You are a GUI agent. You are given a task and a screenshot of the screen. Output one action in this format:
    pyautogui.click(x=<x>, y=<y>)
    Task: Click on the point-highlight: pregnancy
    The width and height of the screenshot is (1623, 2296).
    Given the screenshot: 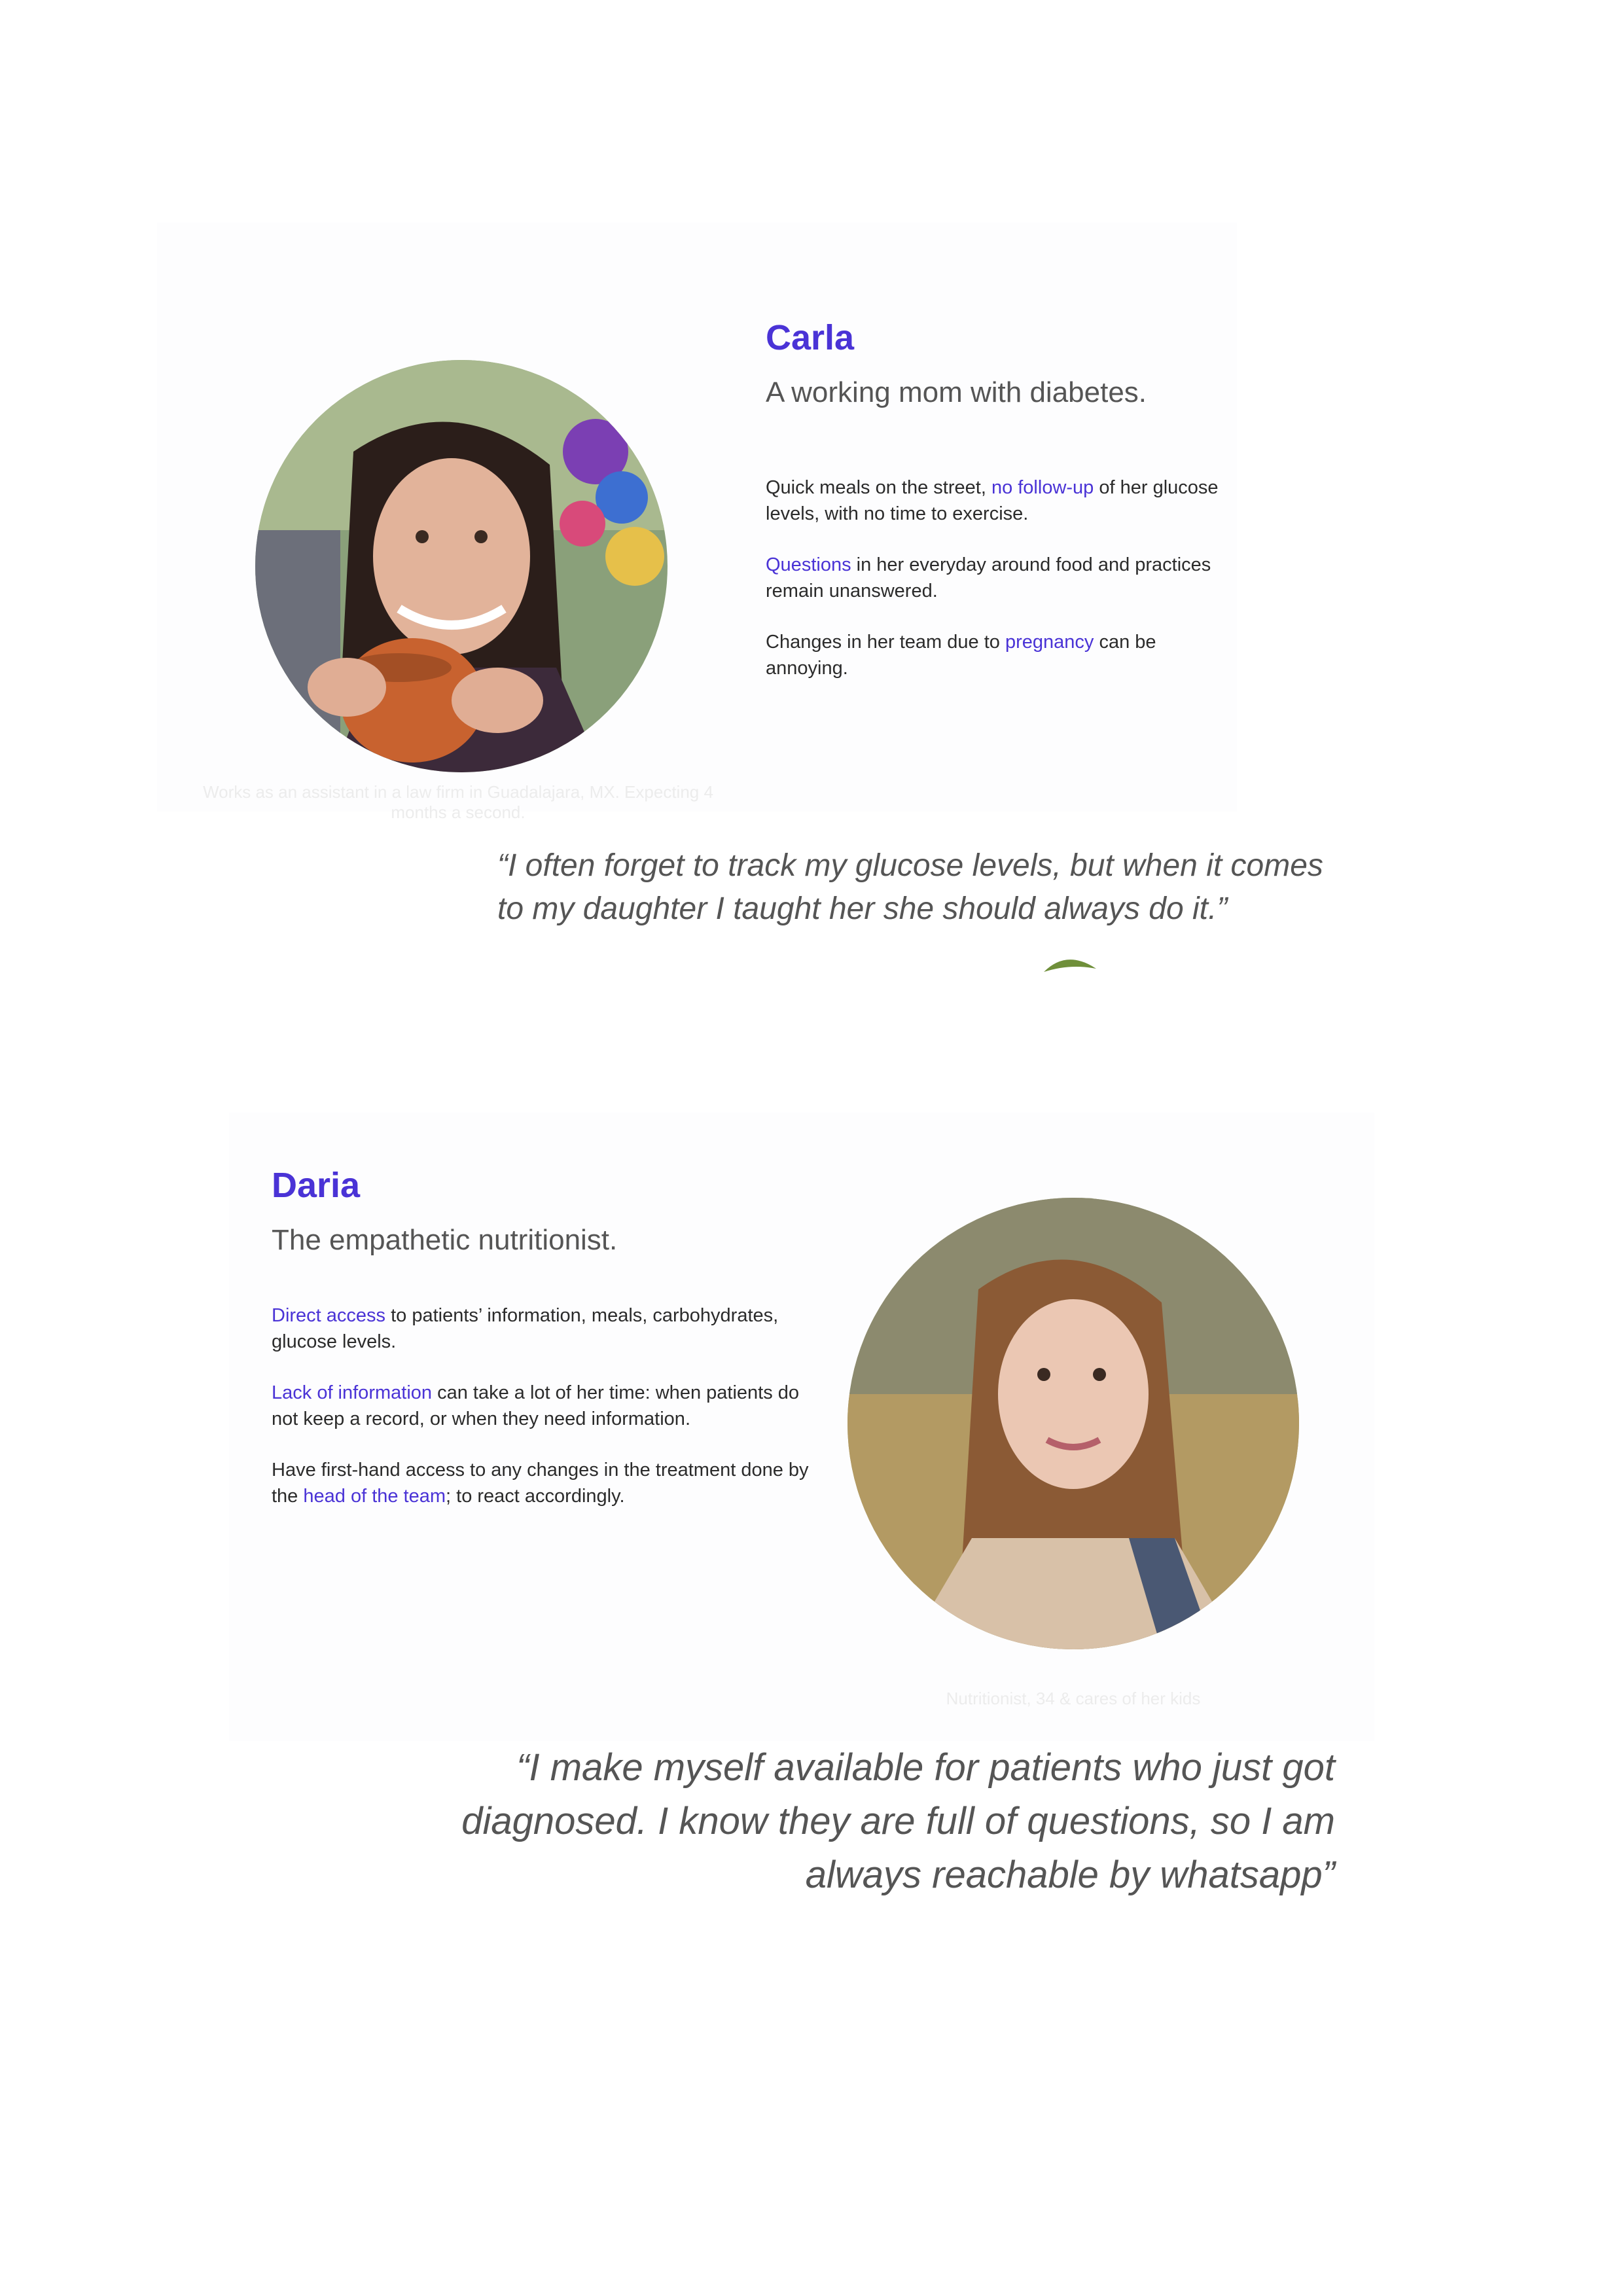 What is the action you would take?
    pyautogui.click(x=1049, y=642)
    